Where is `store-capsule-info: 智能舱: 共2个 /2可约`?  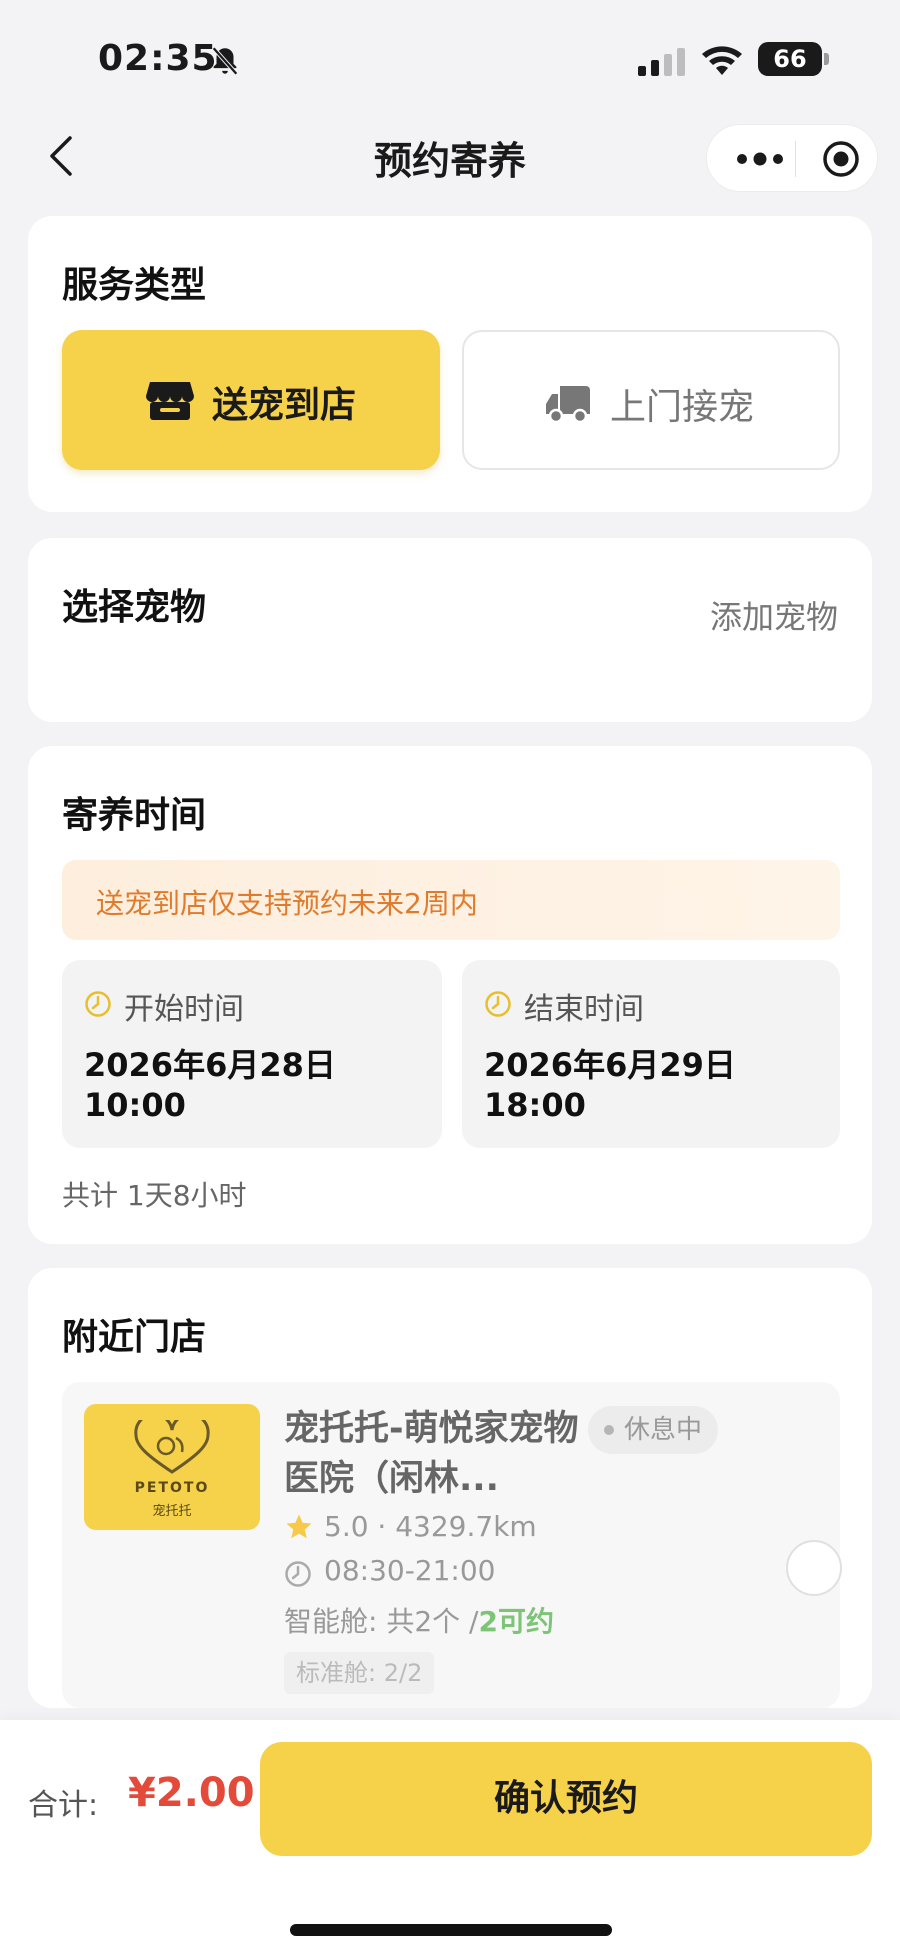 store-capsule-info: 智能舱: 共2个 /2可约 is located at coordinates (419, 1620).